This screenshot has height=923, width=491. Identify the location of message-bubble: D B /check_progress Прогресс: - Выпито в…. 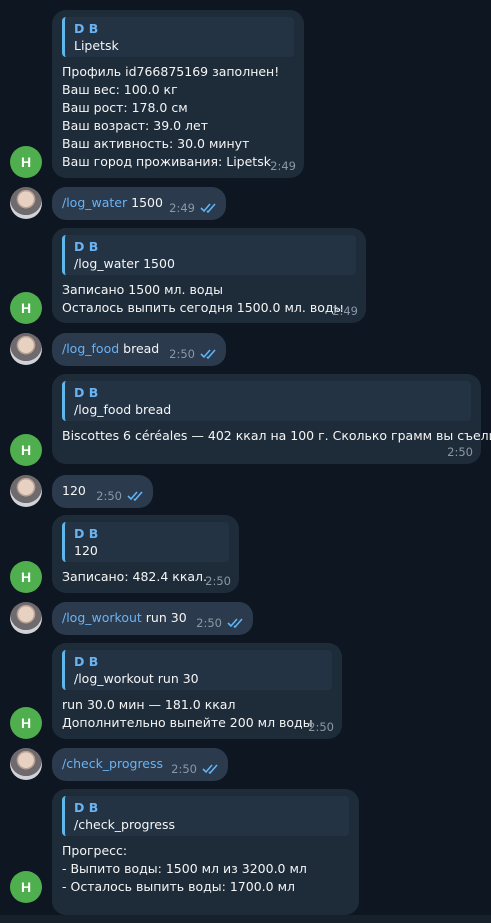
(205, 852).